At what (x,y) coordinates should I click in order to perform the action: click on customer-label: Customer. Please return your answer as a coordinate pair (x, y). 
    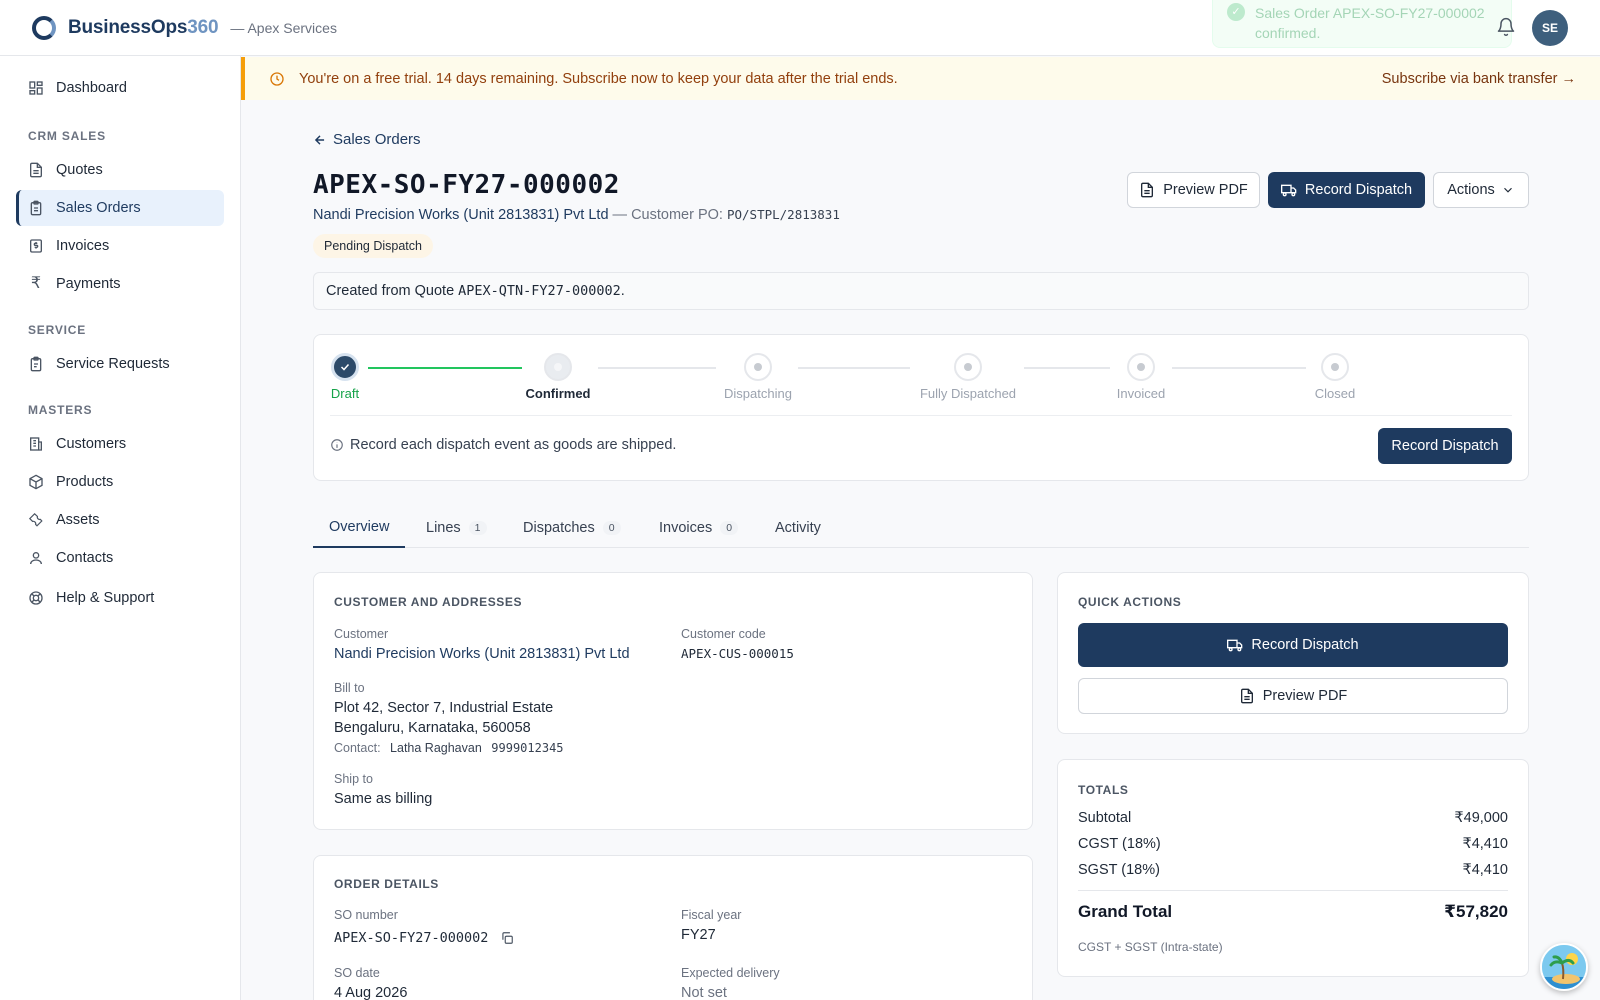
    Looking at the image, I should click on (361, 634).